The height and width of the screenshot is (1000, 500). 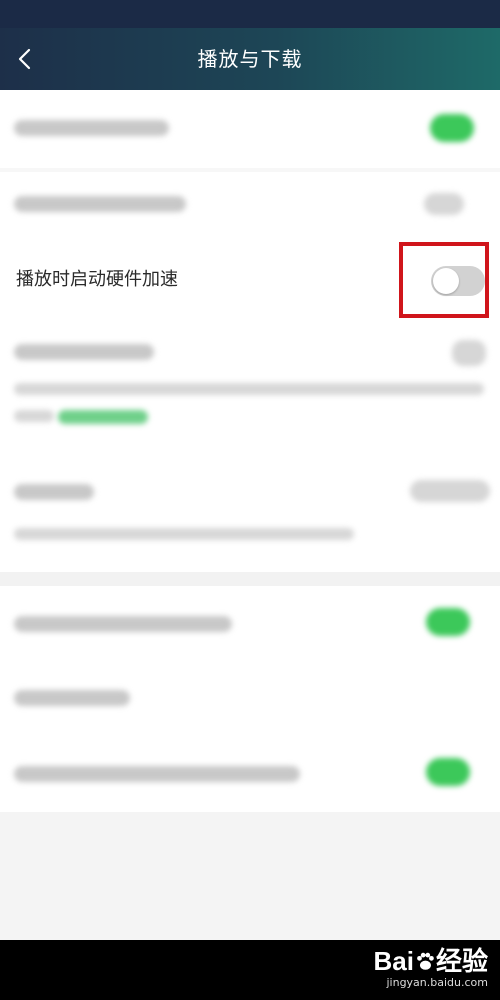 I want to click on baidu-jingyan-watermark: Bai 经验 jingyan.baidu.com, so click(x=431, y=968).